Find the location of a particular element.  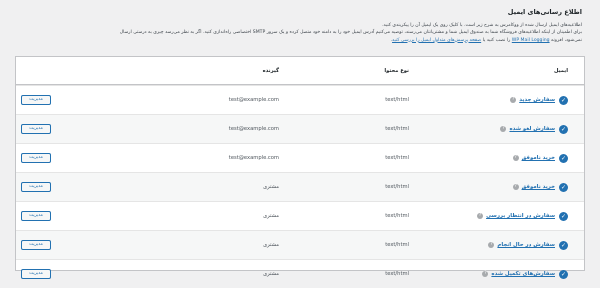

column-header-content-type: نوع محتوا is located at coordinates (396, 70).